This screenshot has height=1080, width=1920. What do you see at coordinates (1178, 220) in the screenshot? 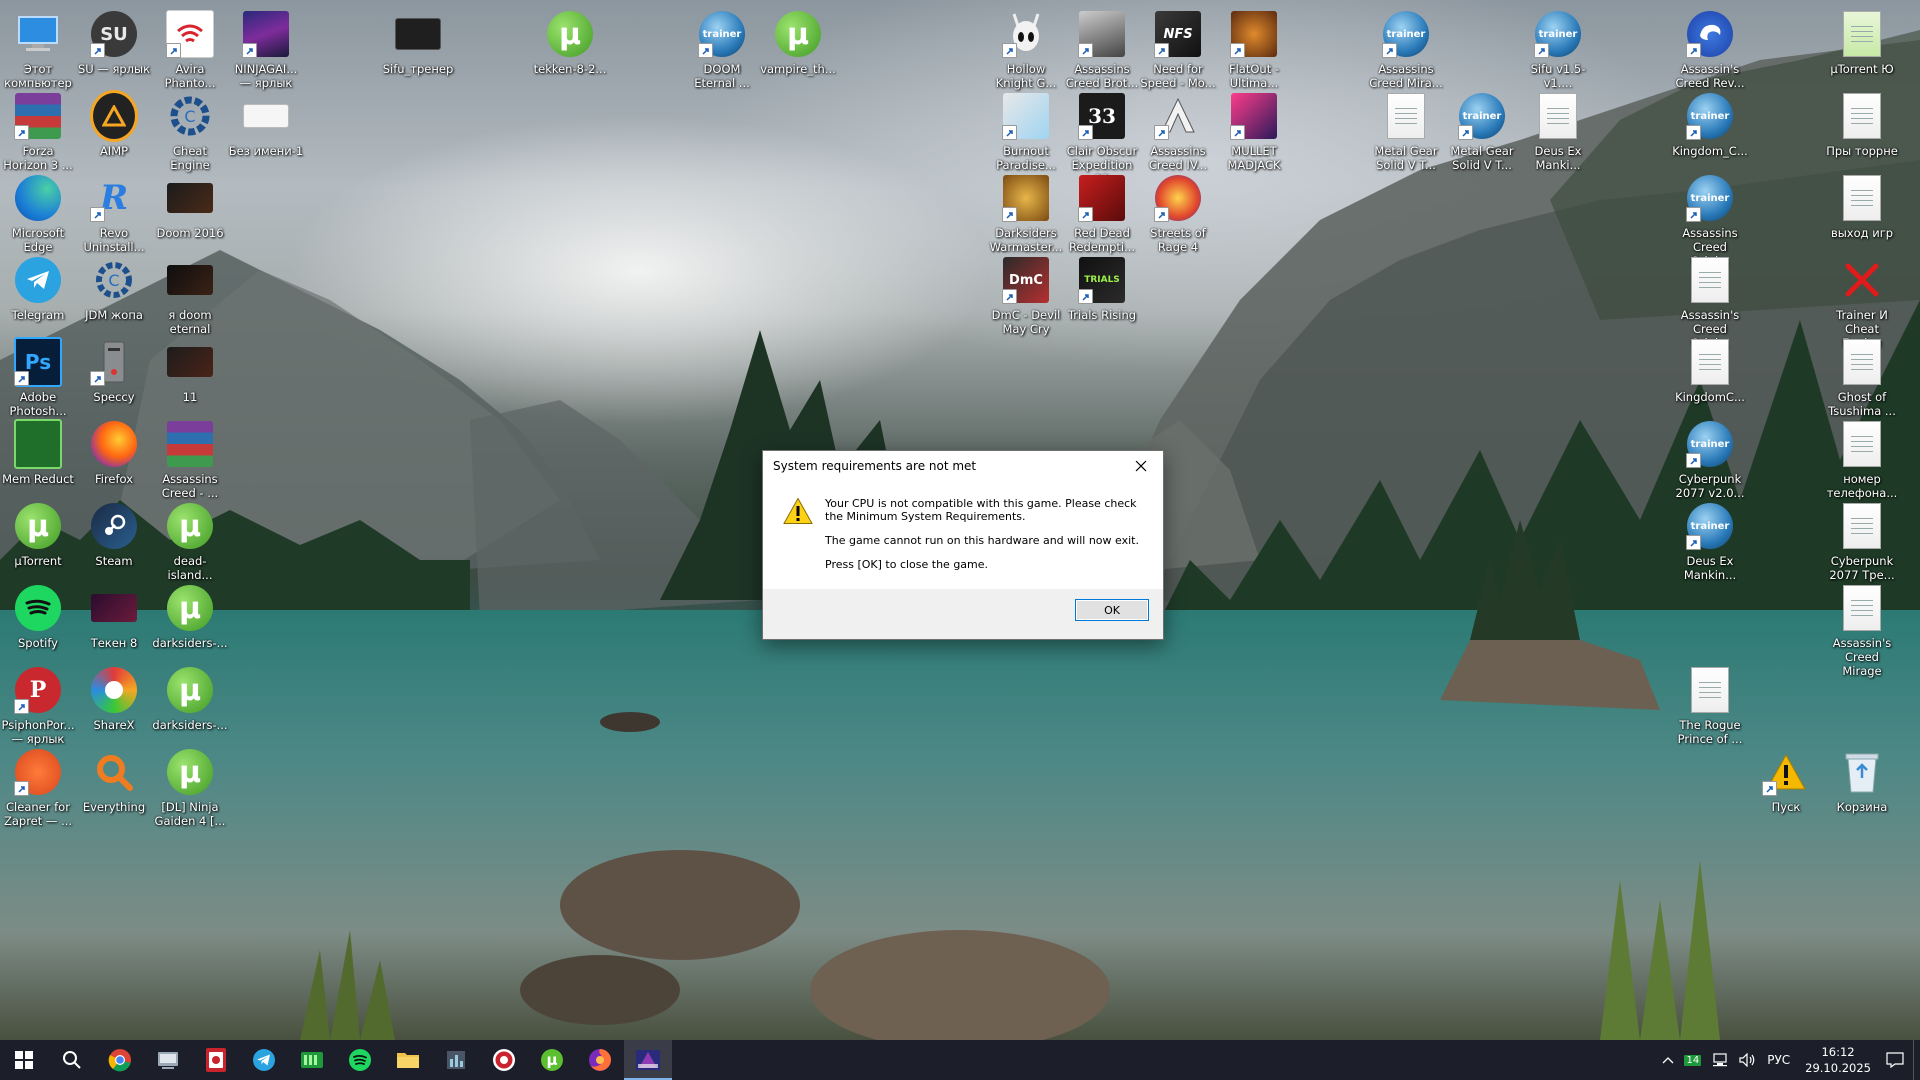
I see `desktop-icon-streets-of-rage: Streets of Rage 4` at bounding box center [1178, 220].